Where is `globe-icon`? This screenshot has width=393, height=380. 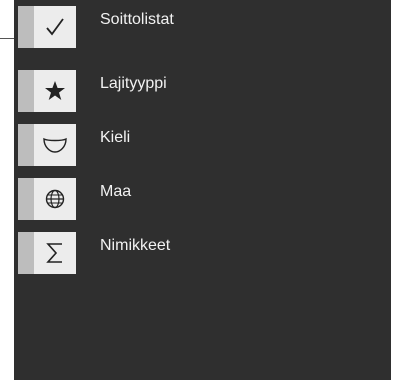 globe-icon is located at coordinates (55, 199).